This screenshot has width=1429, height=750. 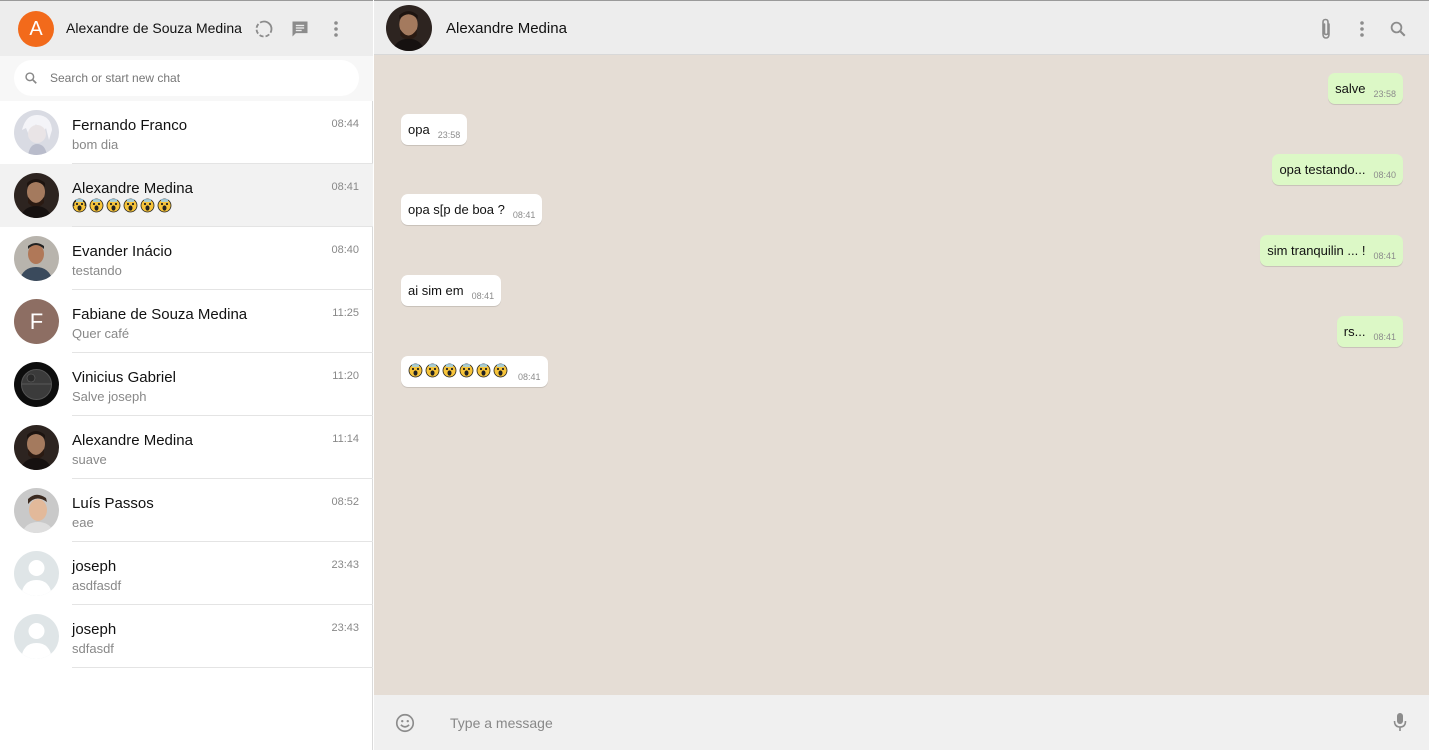 What do you see at coordinates (36, 29) in the screenshot?
I see `my-avatar: A` at bounding box center [36, 29].